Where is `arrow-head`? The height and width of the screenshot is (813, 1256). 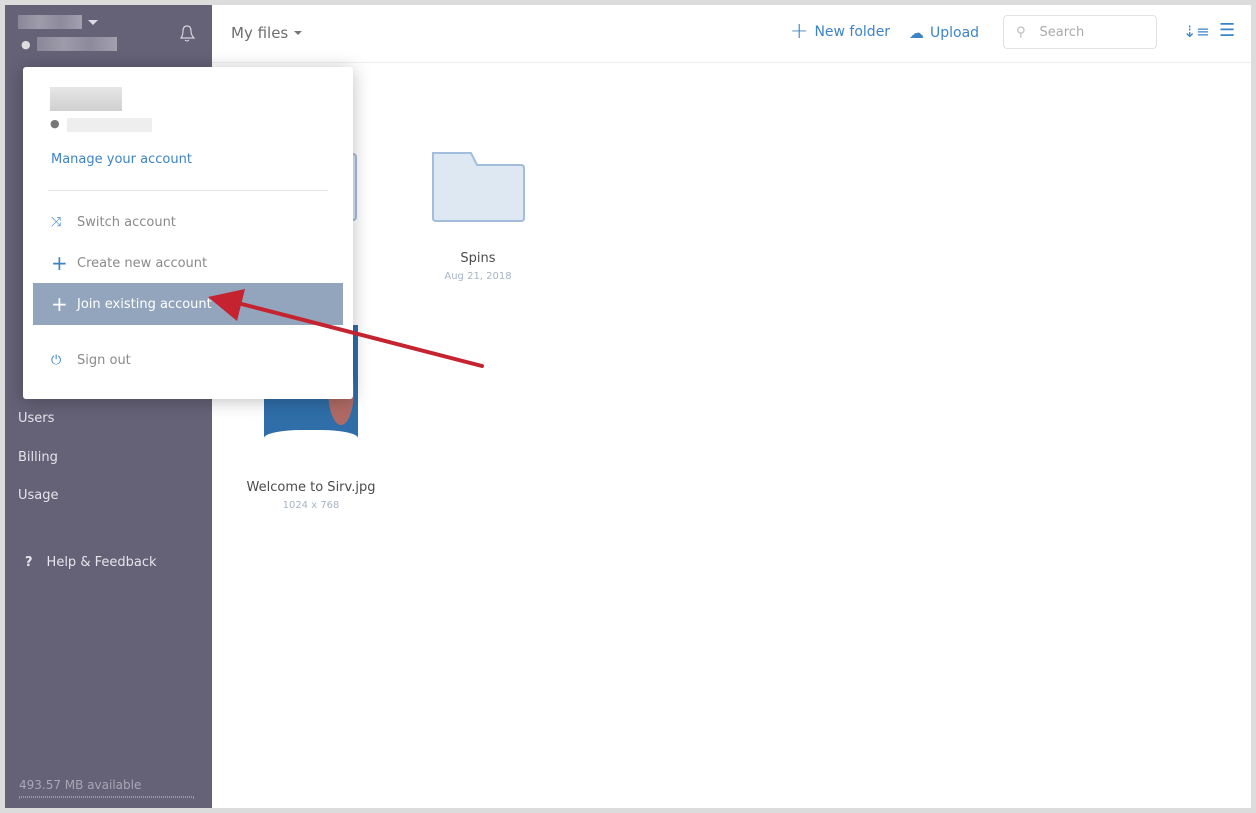
arrow-head is located at coordinates (226, 305).